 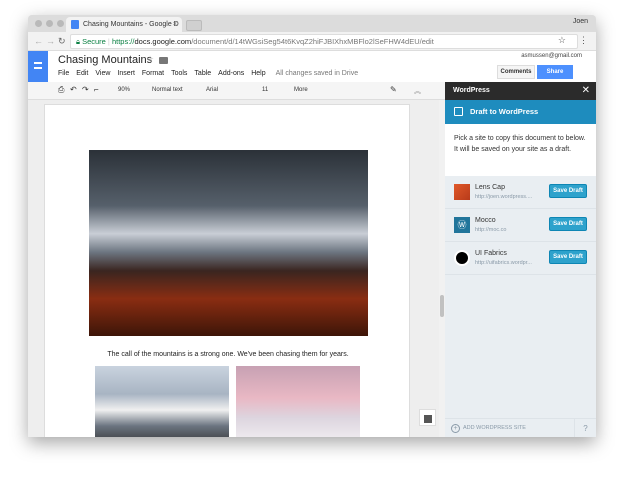 I want to click on menu-table: Table, so click(x=202, y=73).